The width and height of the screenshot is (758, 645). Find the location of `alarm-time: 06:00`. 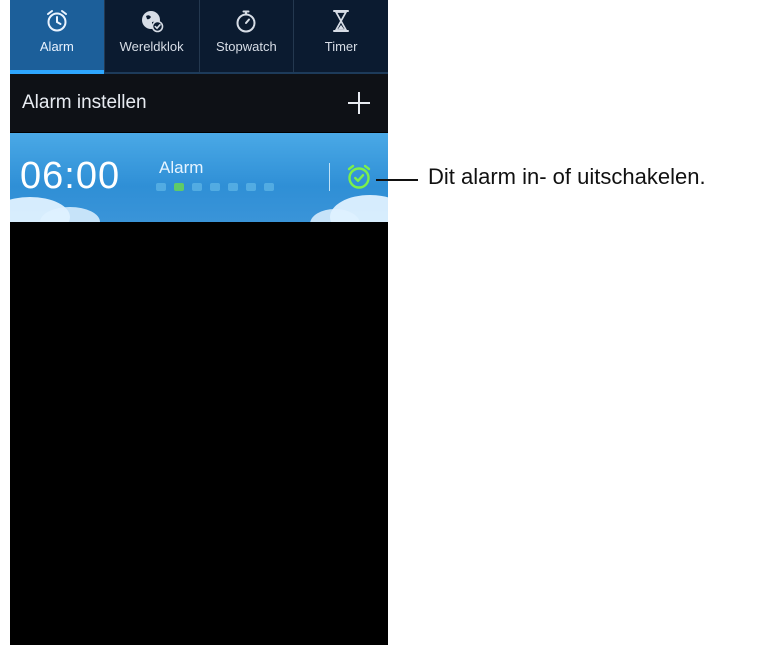

alarm-time: 06:00 is located at coordinates (70, 176).